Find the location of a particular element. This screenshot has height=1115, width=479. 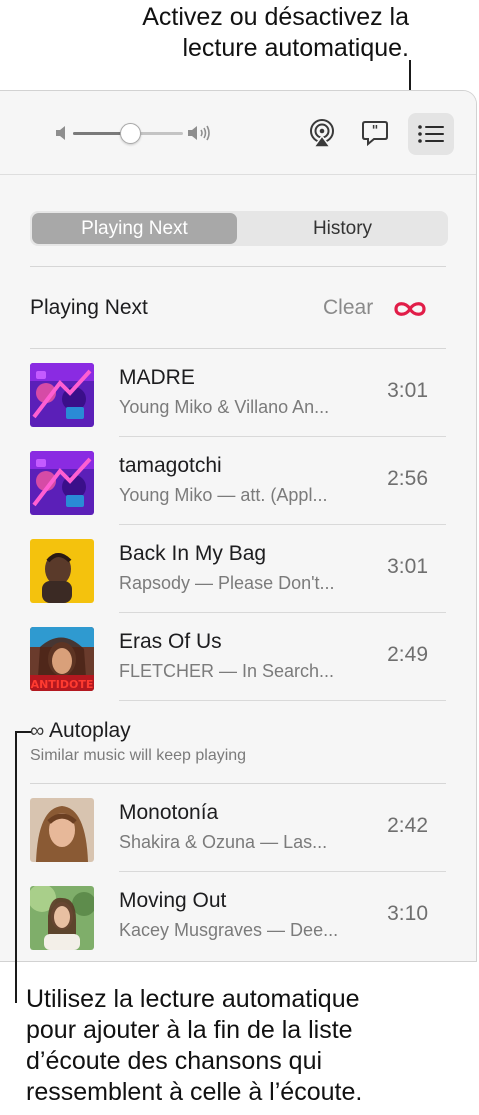

clear-button: Clear is located at coordinates (348, 308).